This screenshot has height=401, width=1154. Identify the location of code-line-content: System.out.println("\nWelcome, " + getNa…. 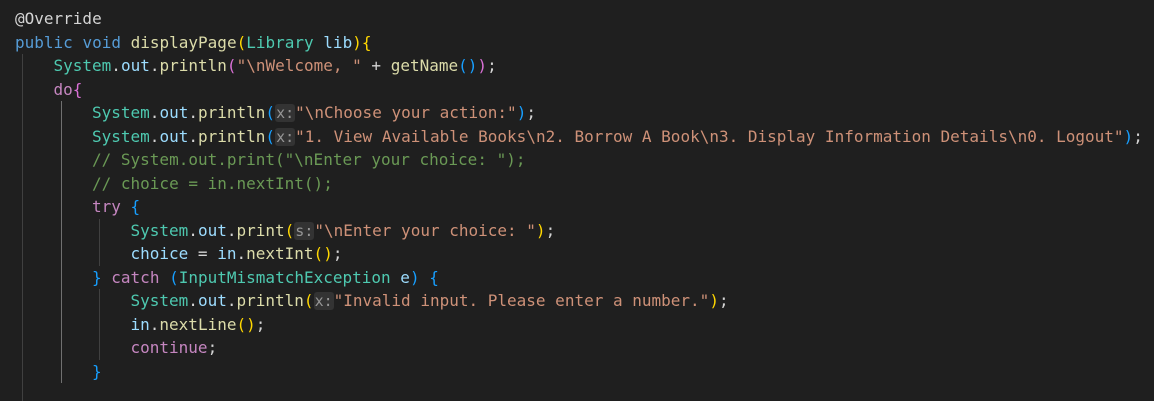
(275, 65).